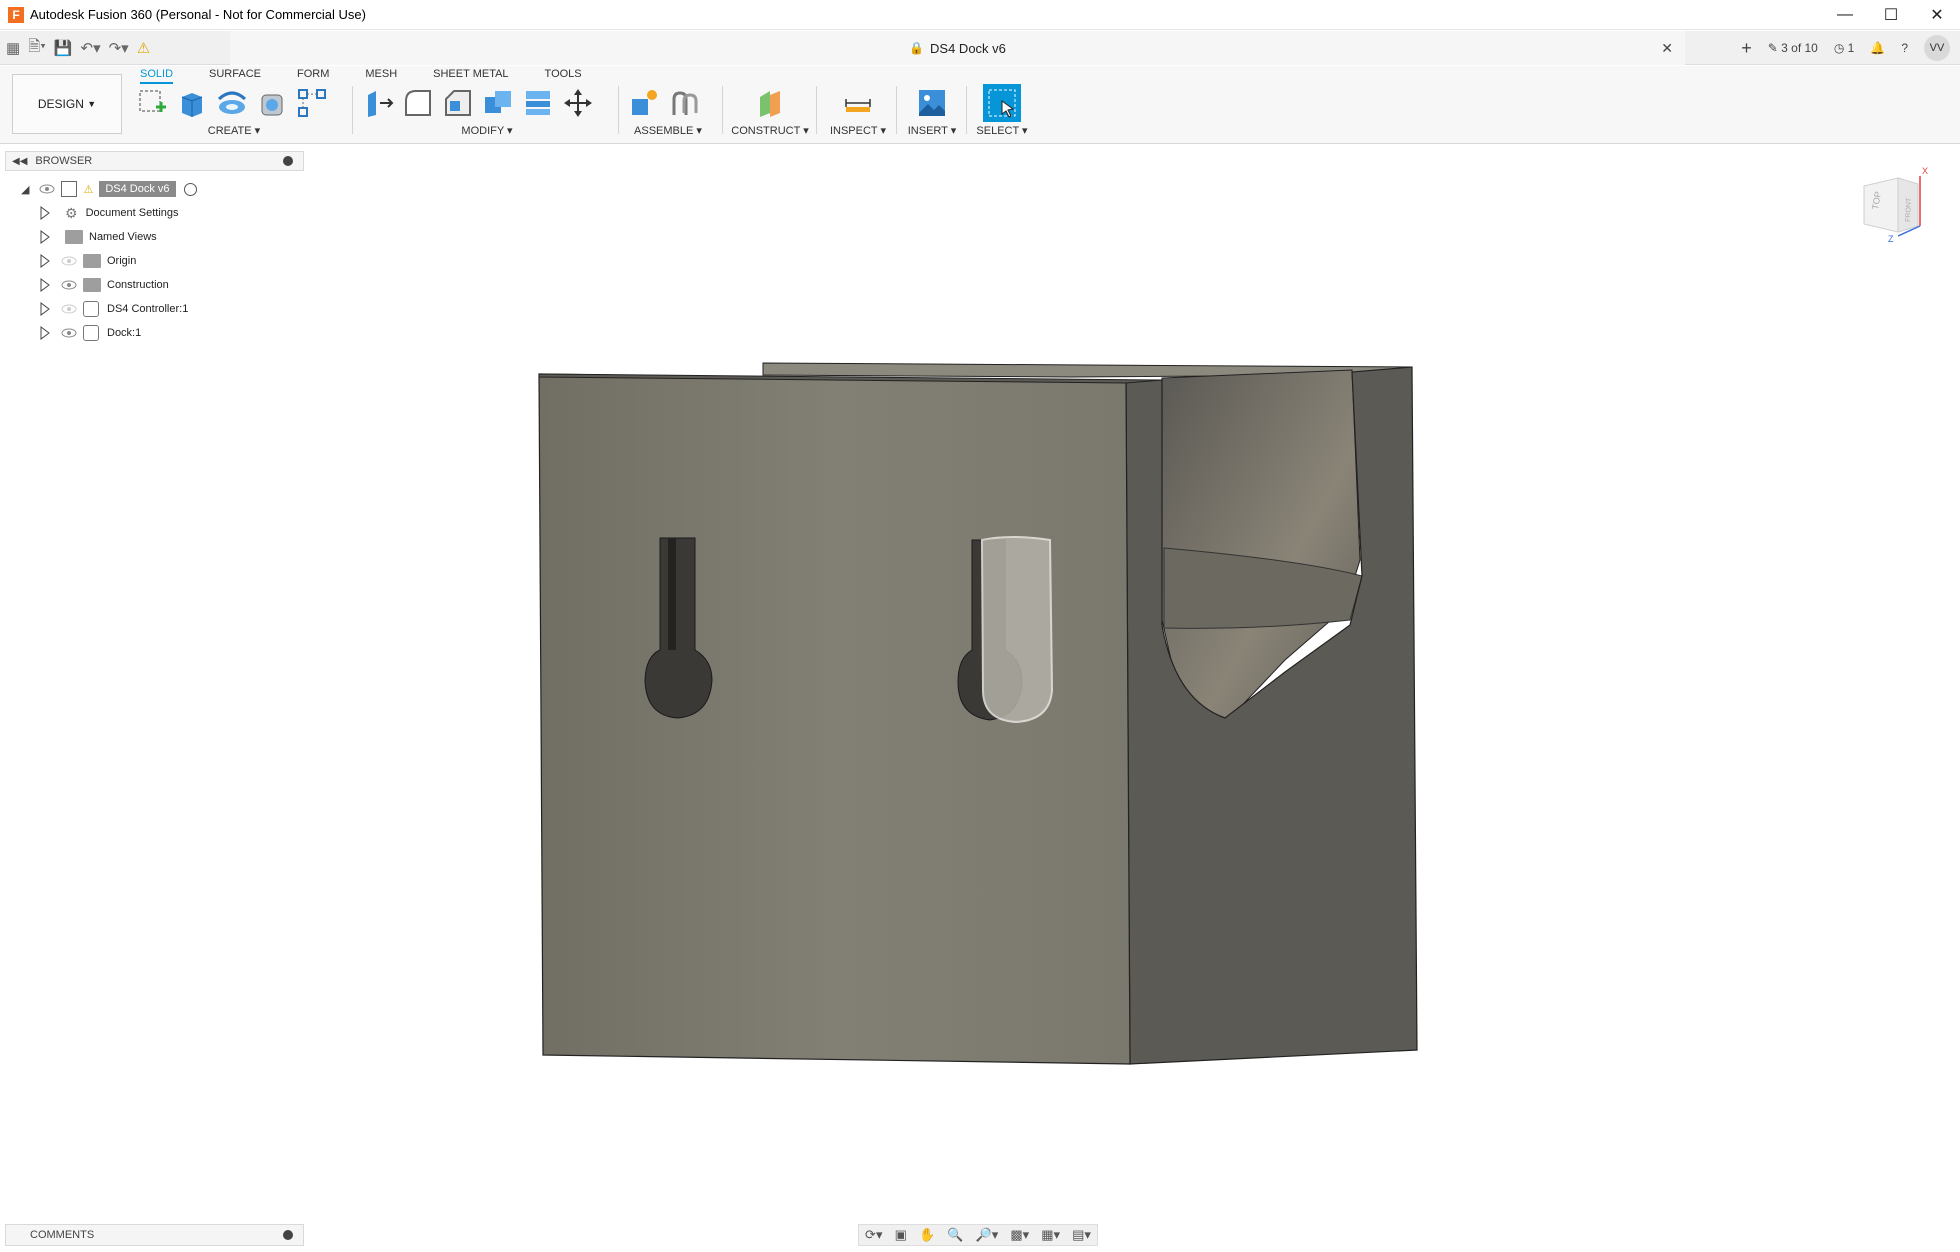 This screenshot has width=1960, height=1252. Describe the element at coordinates (192, 103) in the screenshot. I see `extrude-icon` at that location.